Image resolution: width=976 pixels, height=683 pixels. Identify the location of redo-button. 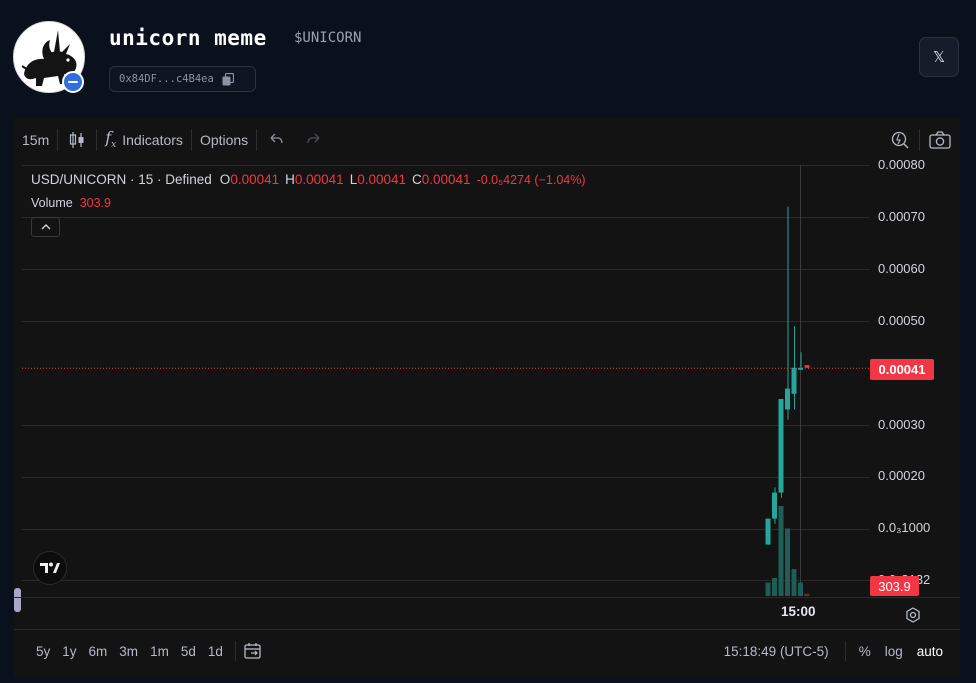
(314, 140).